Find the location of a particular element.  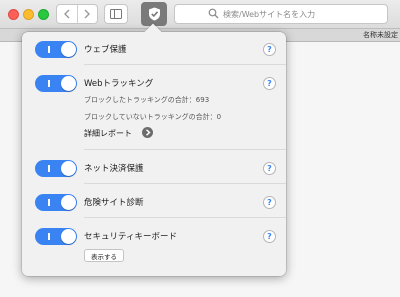

web-protection-toggle is located at coordinates (56, 49).